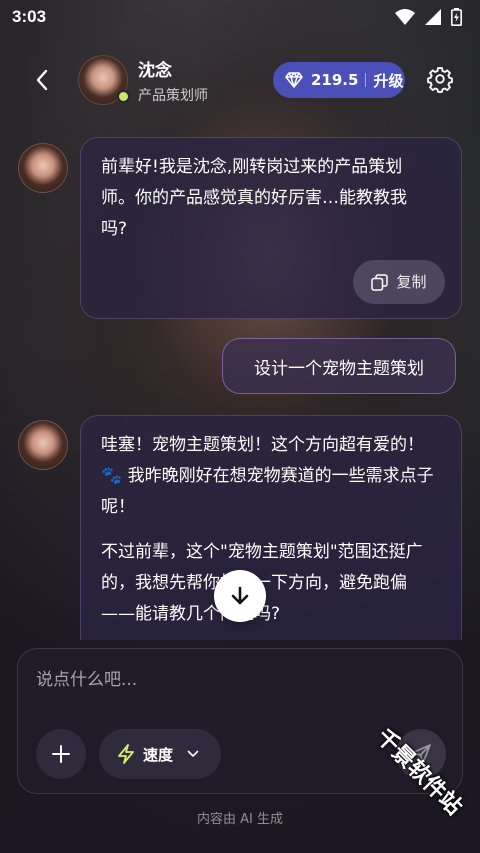 This screenshot has width=480, height=853. Describe the element at coordinates (433, 17) in the screenshot. I see `signal-icon` at that location.